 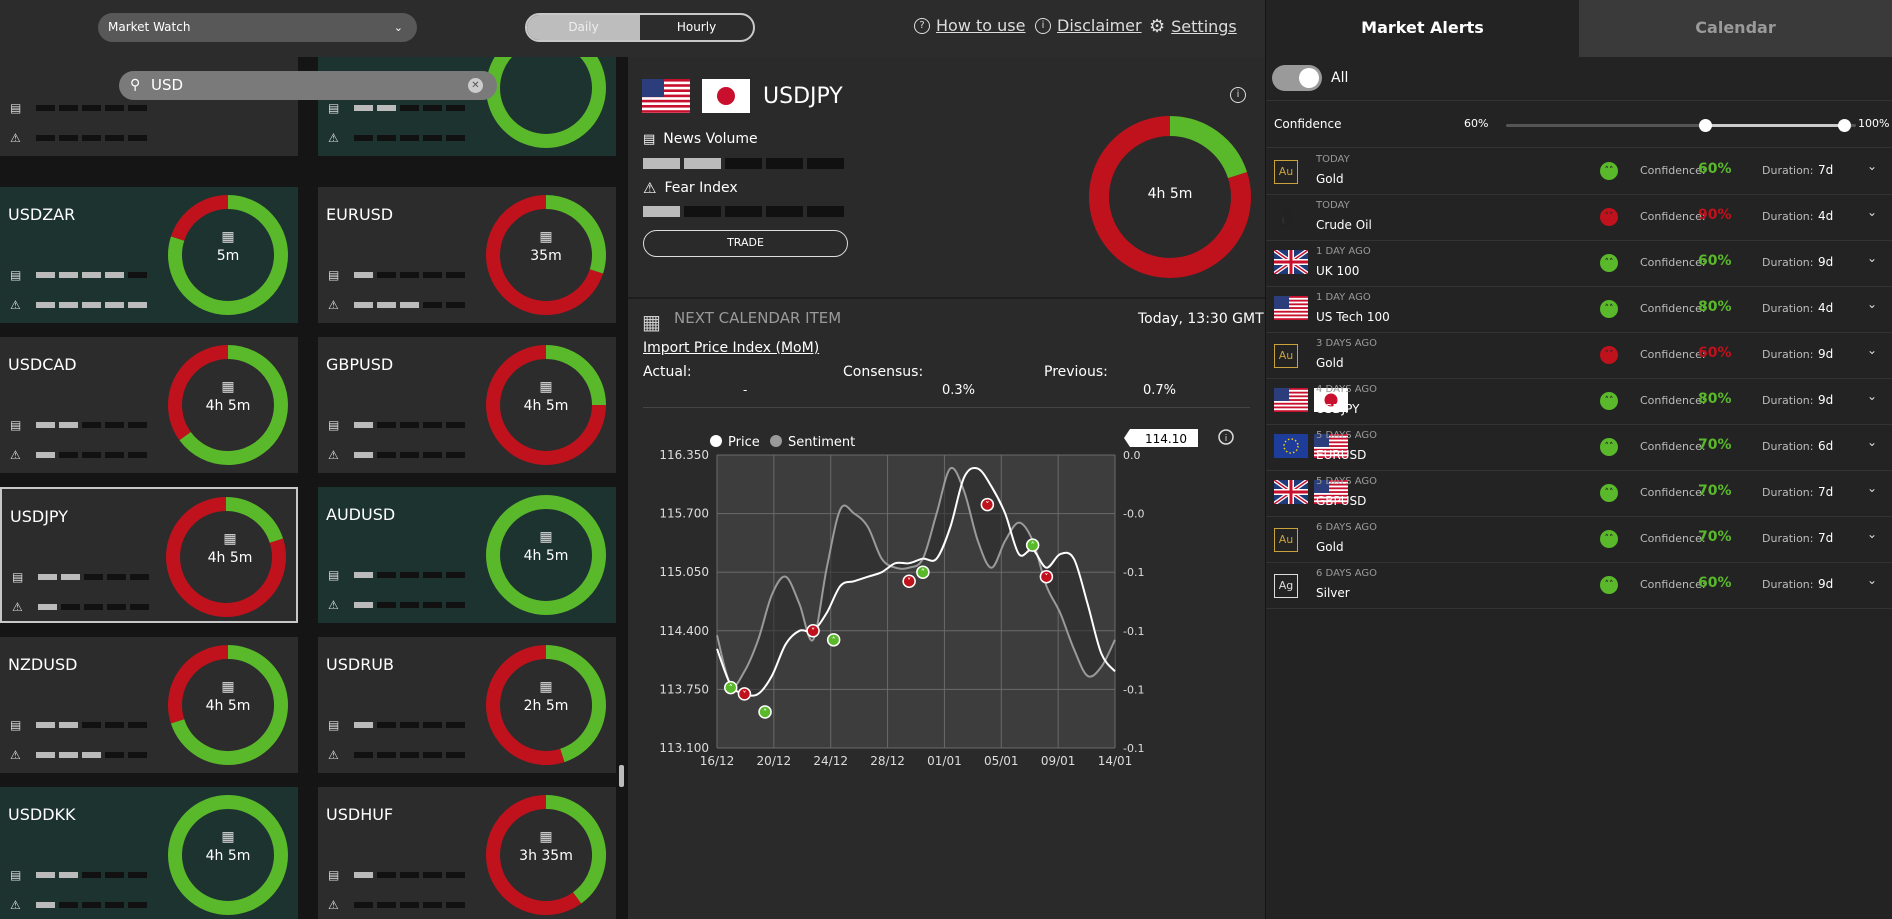 I want to click on actual-value: -, so click(x=745, y=390).